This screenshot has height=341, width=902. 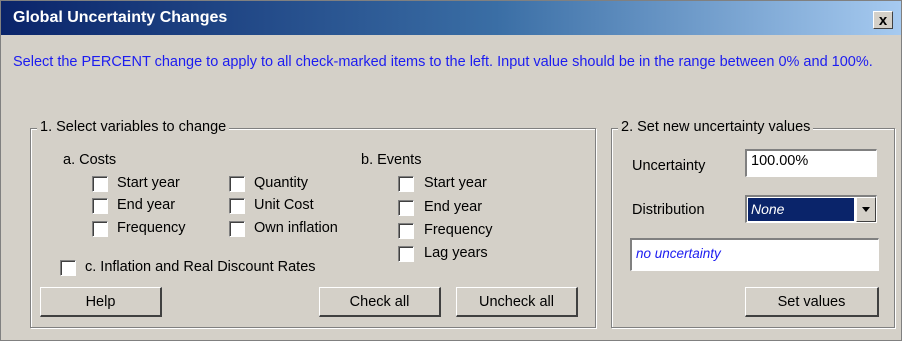 I want to click on label-events-lag-years: Lag years, so click(x=456, y=253).